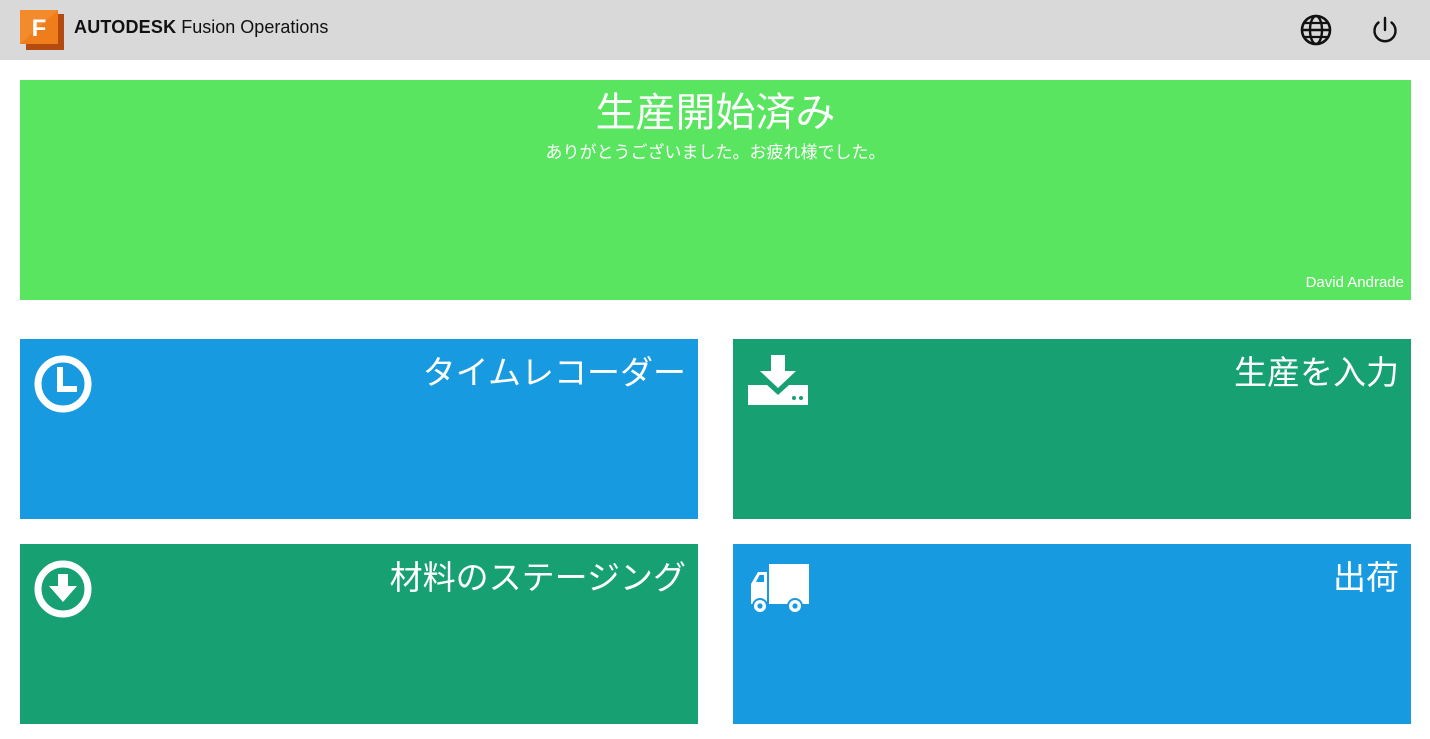 This screenshot has height=739, width=1430. What do you see at coordinates (1354, 282) in the screenshot?
I see `user-name: David Andrade` at bounding box center [1354, 282].